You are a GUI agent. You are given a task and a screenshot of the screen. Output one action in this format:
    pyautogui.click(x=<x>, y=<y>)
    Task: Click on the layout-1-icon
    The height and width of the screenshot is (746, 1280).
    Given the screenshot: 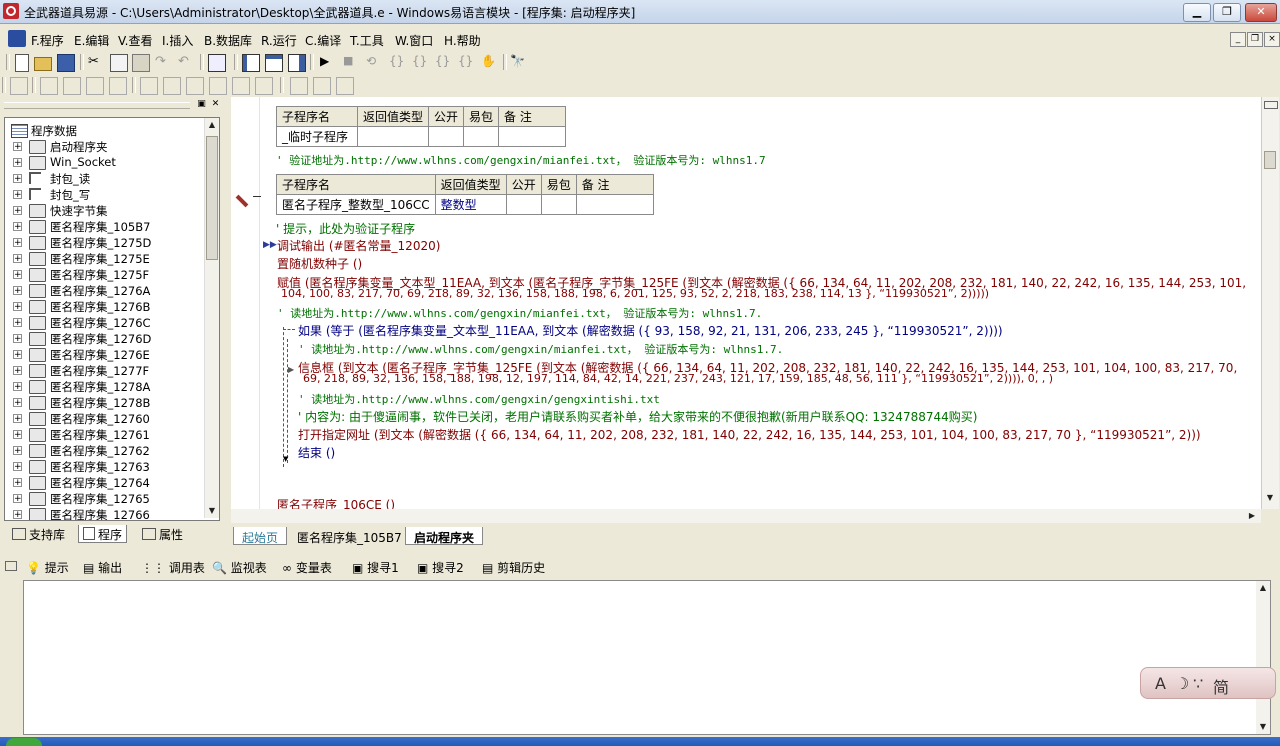 What is the action you would take?
    pyautogui.click(x=251, y=63)
    